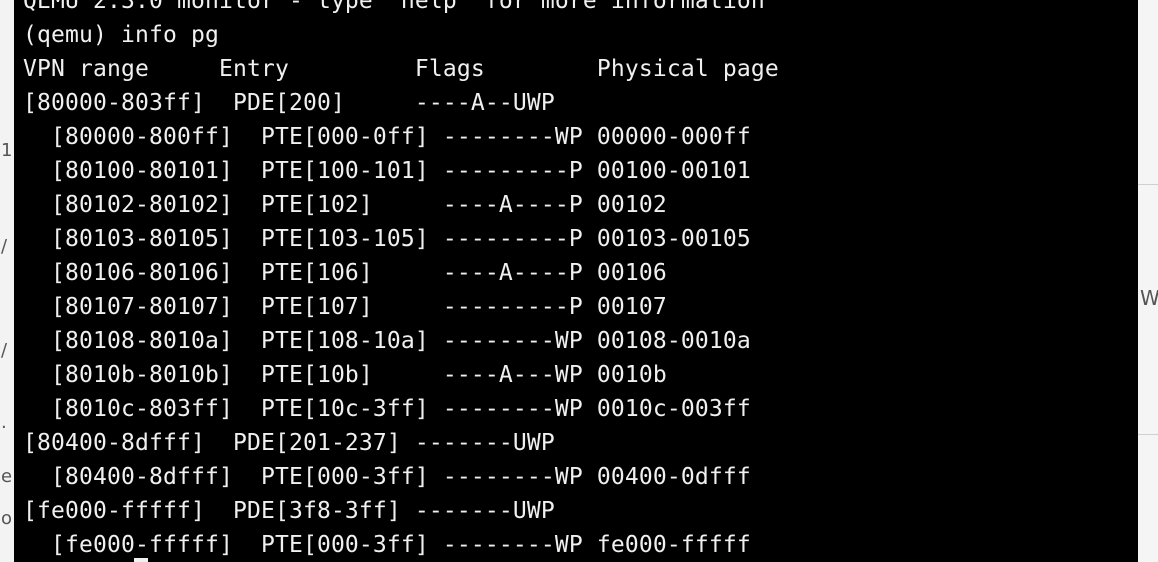 Image resolution: width=1158 pixels, height=562 pixels. Describe the element at coordinates (4, 422) in the screenshot. I see `background-text-fragment: .` at that location.